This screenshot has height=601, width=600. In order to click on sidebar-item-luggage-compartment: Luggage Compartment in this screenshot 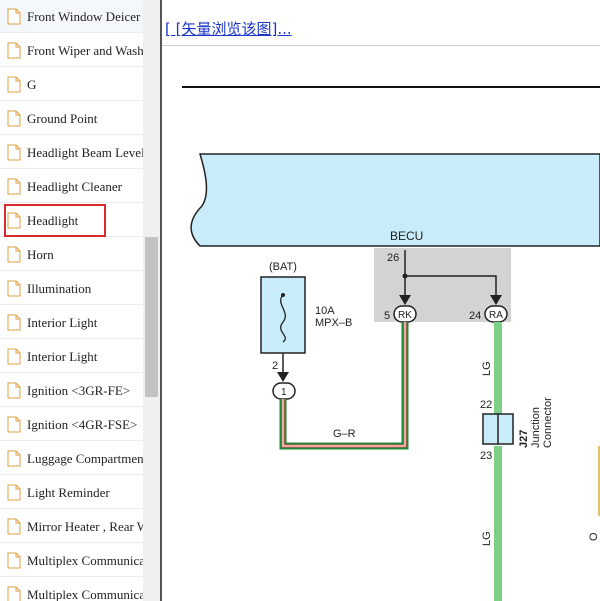, I will do `click(71, 458)`.